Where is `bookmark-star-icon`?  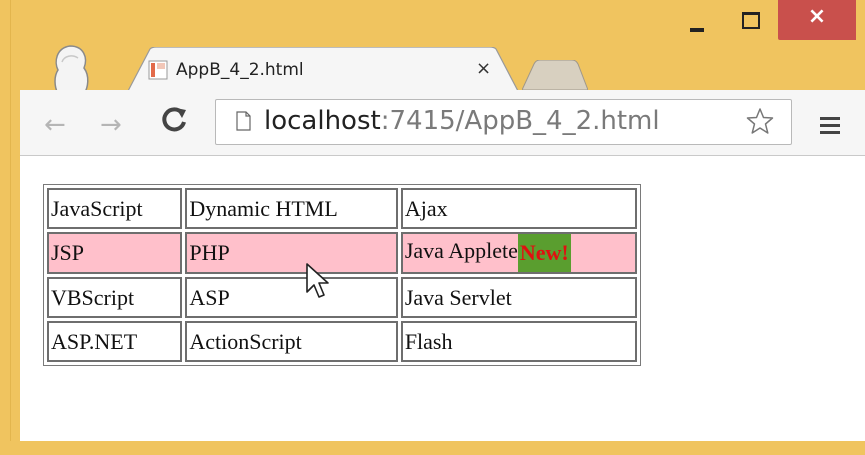
bookmark-star-icon is located at coordinates (760, 121).